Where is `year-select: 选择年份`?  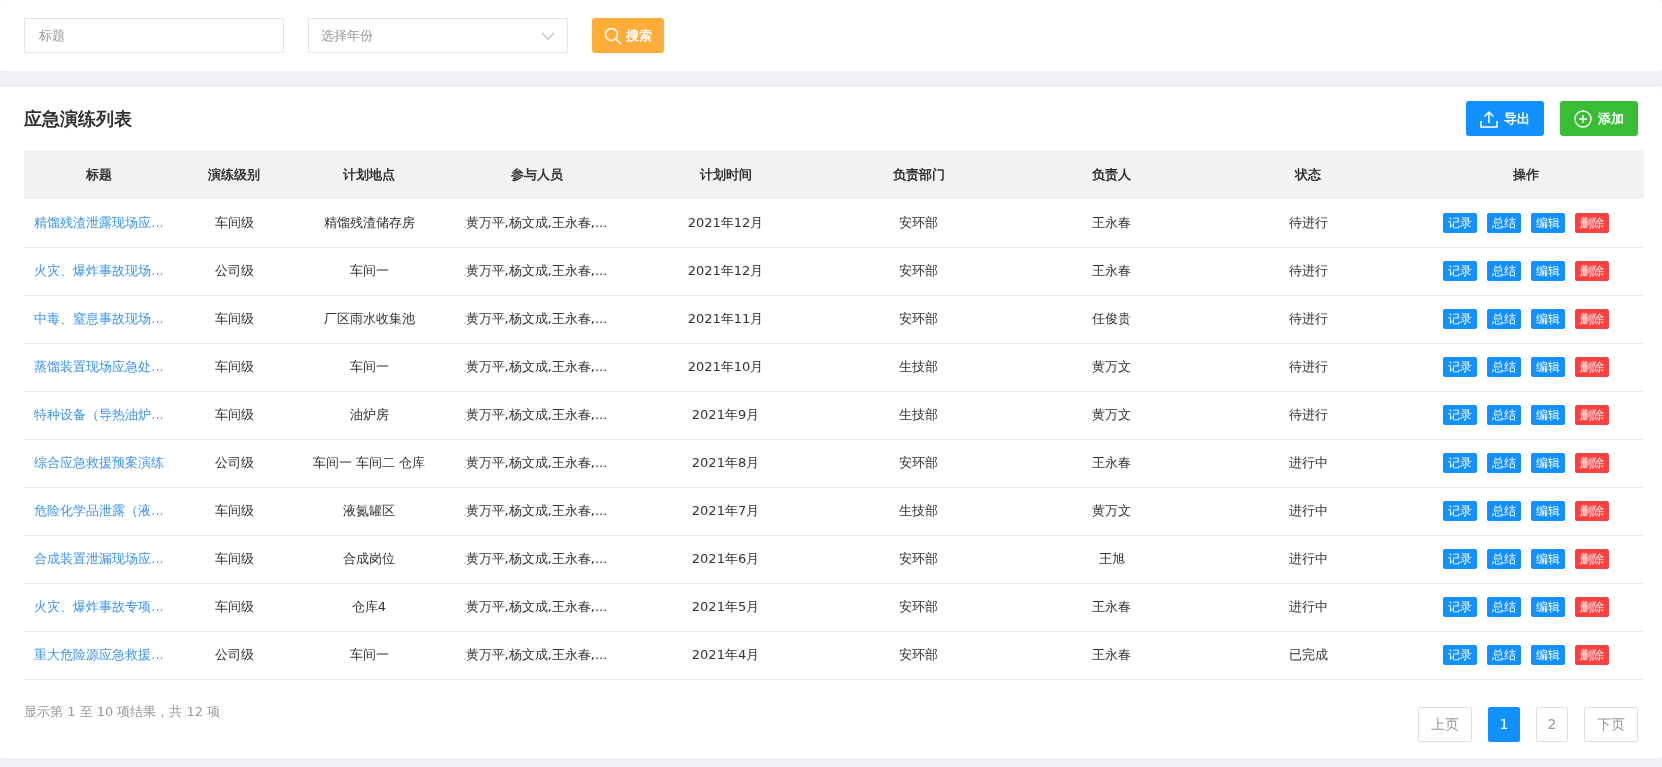
year-select: 选择年份 is located at coordinates (438, 35).